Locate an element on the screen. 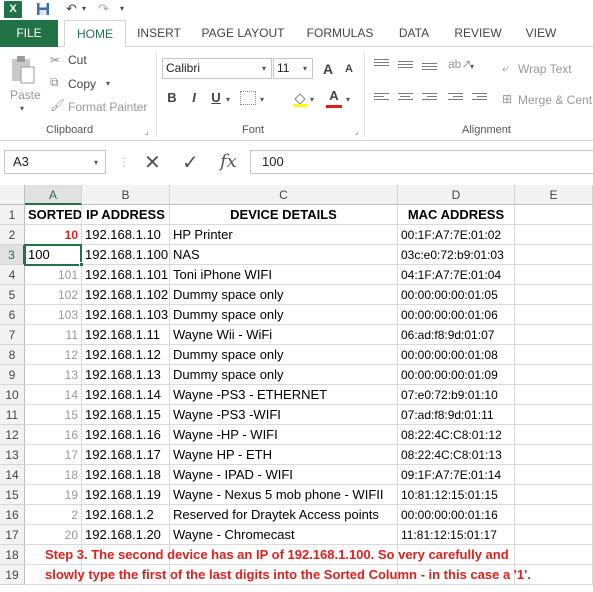 Image resolution: width=593 pixels, height=592 pixels. cell-sorted: 17 is located at coordinates (53, 455).